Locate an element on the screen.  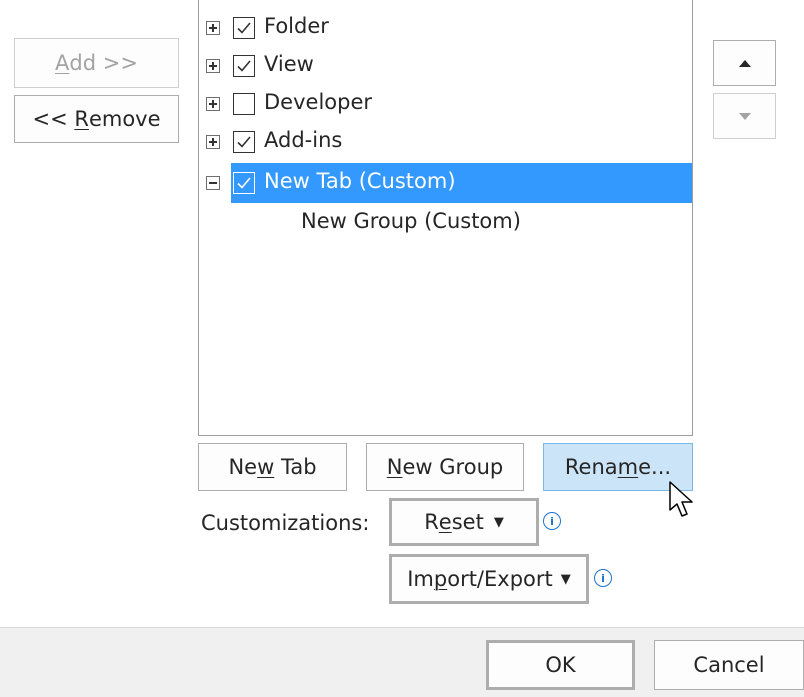
triangle-up-icon is located at coordinates (744, 63).